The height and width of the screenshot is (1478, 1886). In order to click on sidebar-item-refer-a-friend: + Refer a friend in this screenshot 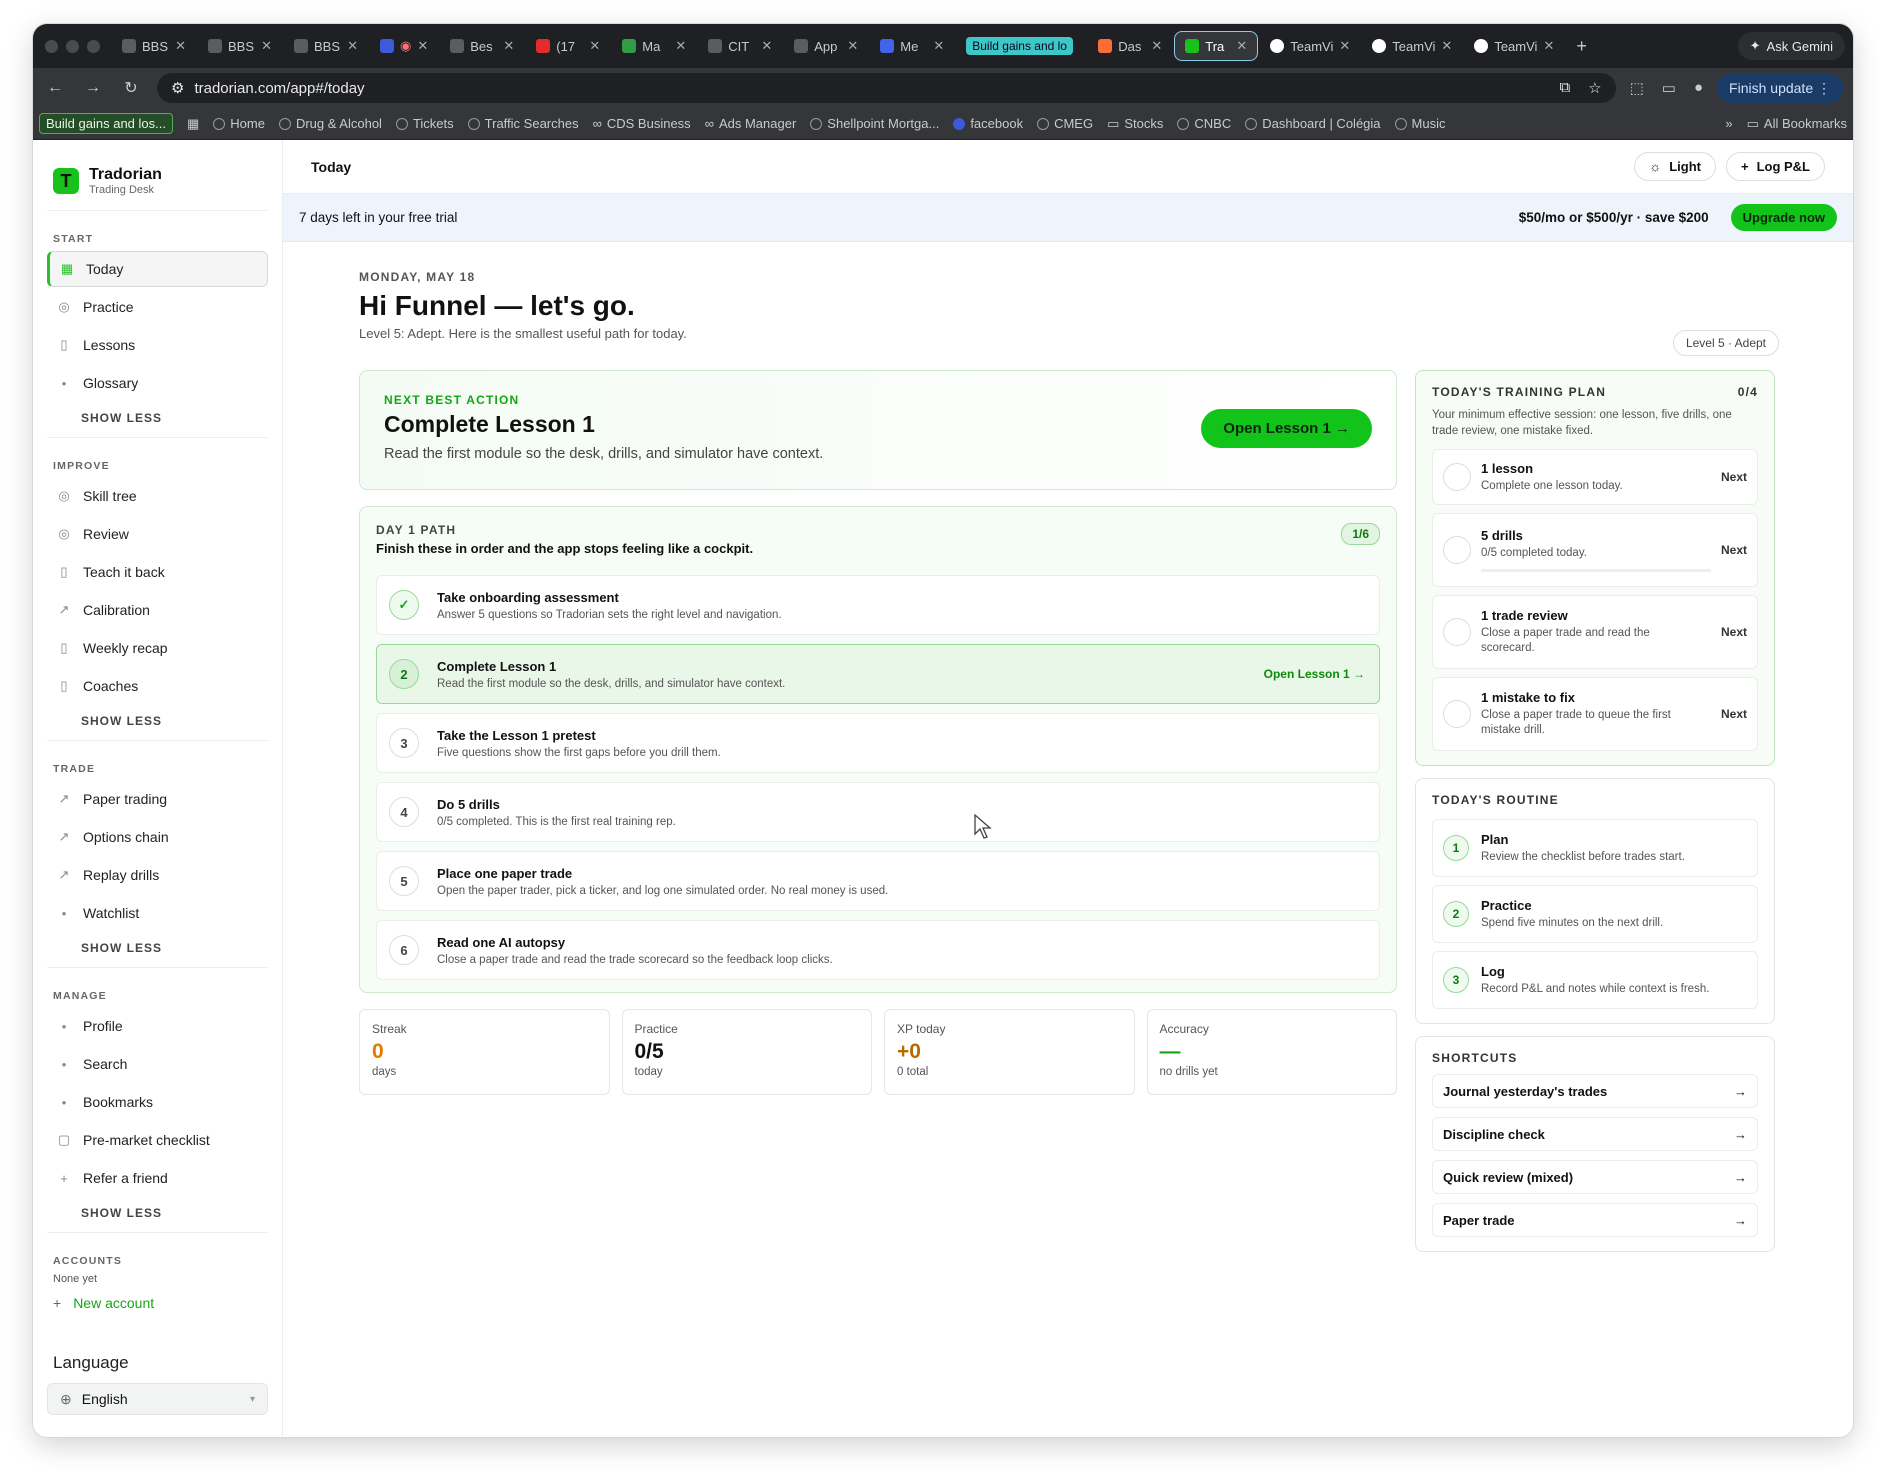, I will do `click(157, 1178)`.